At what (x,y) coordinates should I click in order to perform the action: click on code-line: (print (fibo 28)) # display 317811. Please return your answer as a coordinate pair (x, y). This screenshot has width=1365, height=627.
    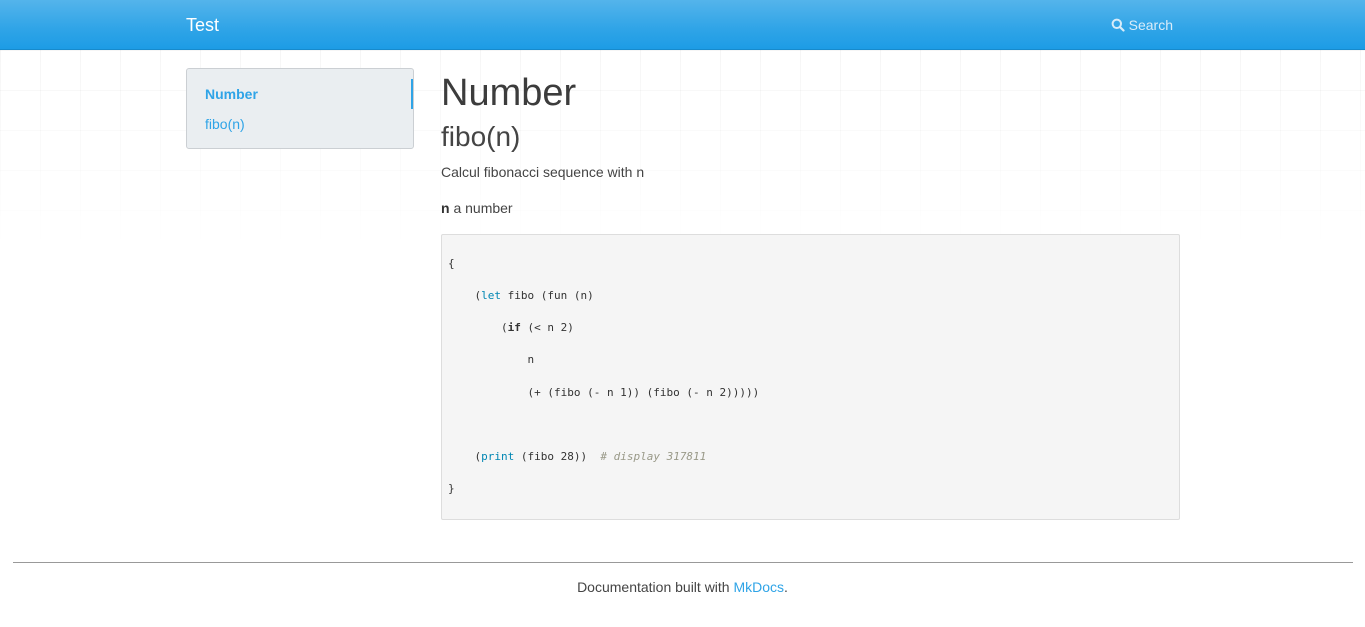
    Looking at the image, I should click on (577, 457).